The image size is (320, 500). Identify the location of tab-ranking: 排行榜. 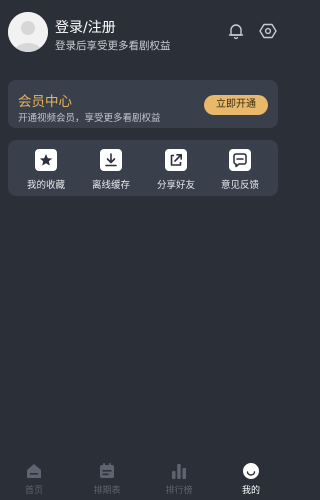
(179, 481).